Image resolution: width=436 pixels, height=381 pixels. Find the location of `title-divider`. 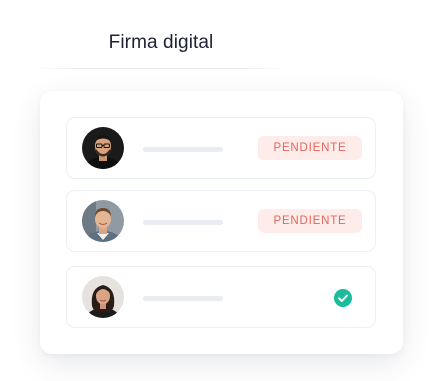

title-divider is located at coordinates (161, 68).